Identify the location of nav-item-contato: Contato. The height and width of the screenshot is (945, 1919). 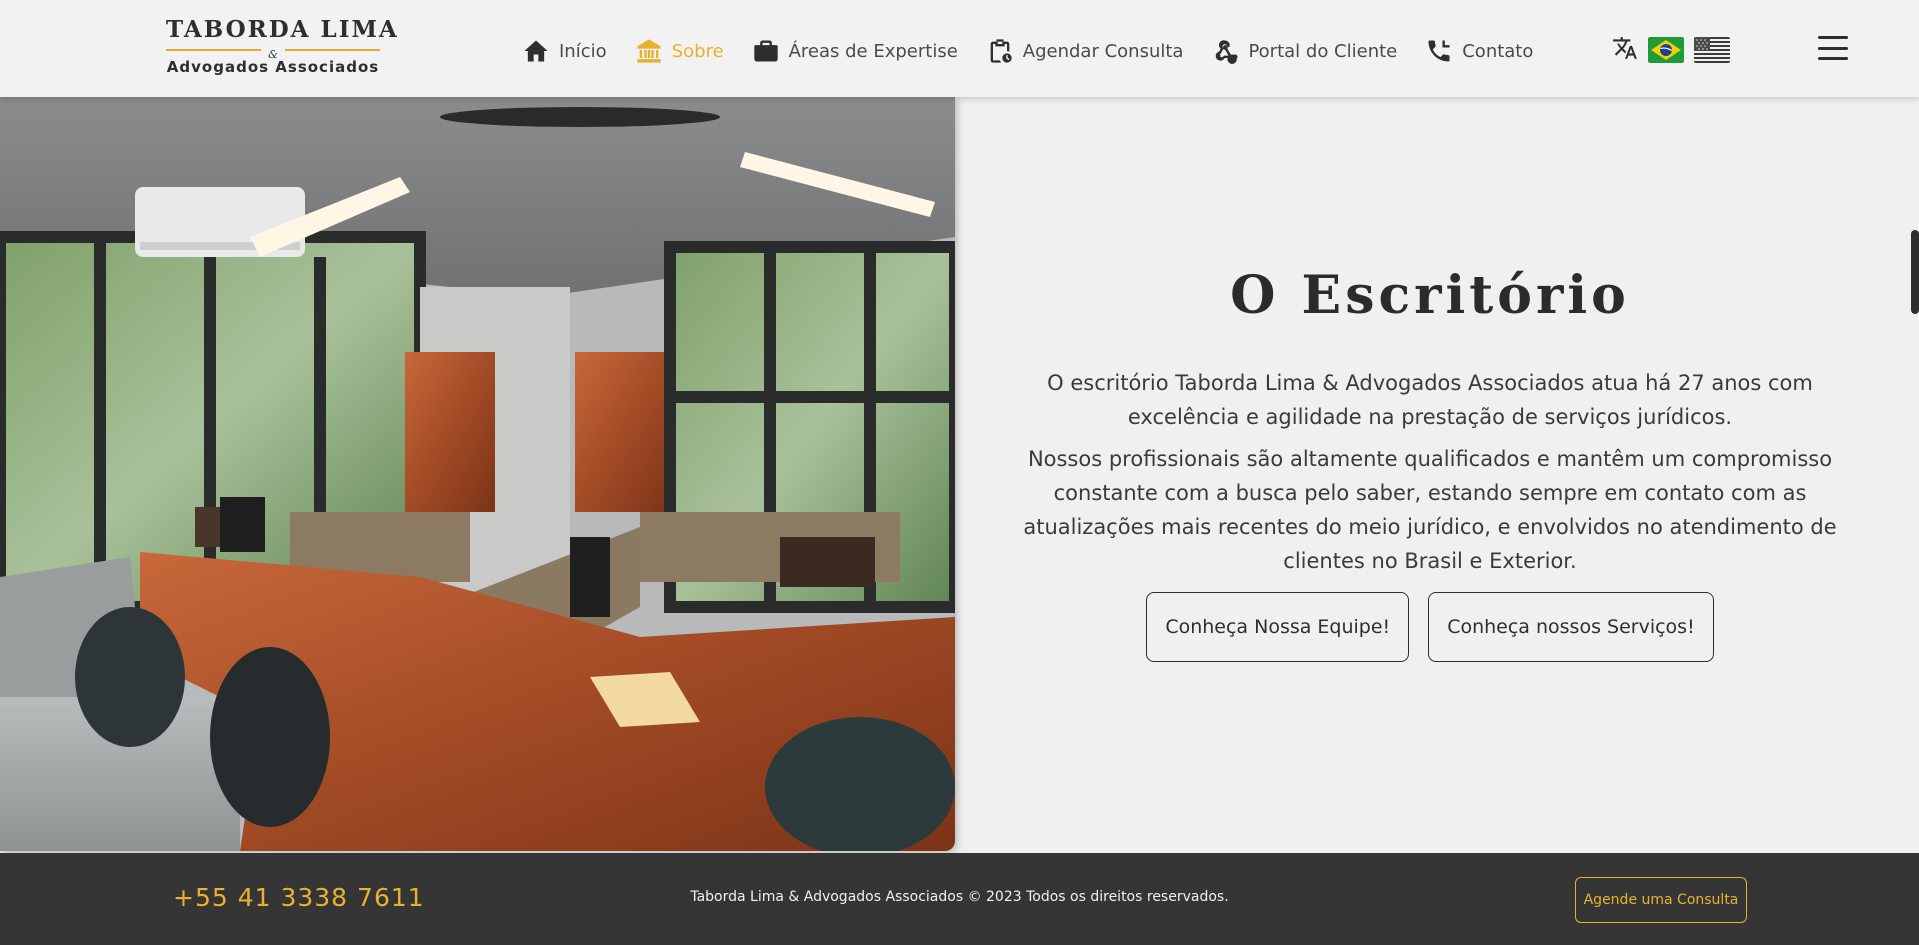
(1479, 51).